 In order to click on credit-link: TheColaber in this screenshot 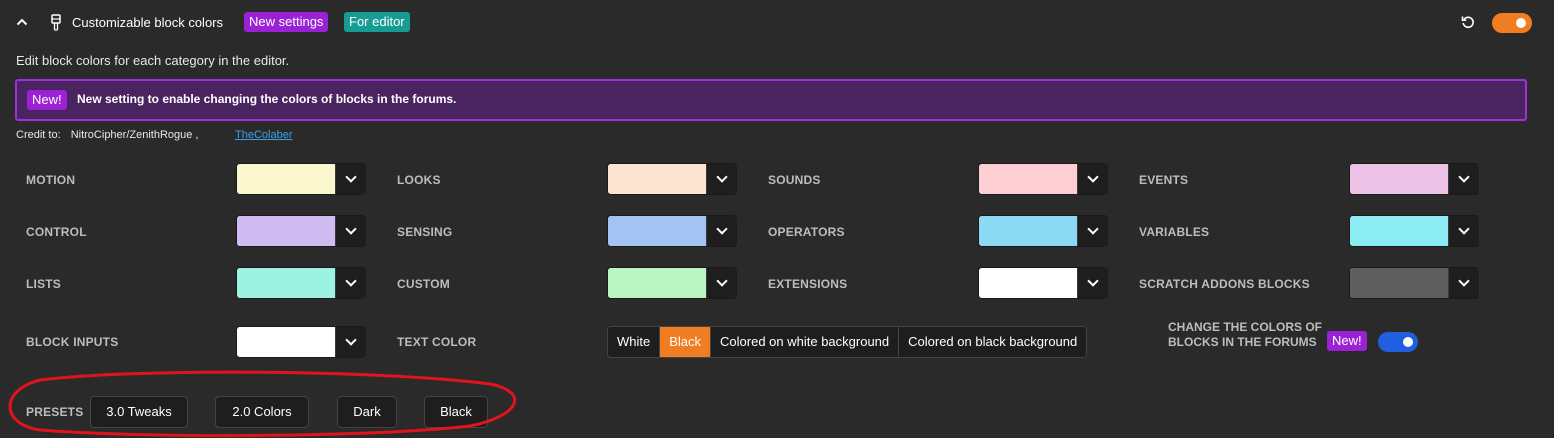, I will do `click(263, 135)`.